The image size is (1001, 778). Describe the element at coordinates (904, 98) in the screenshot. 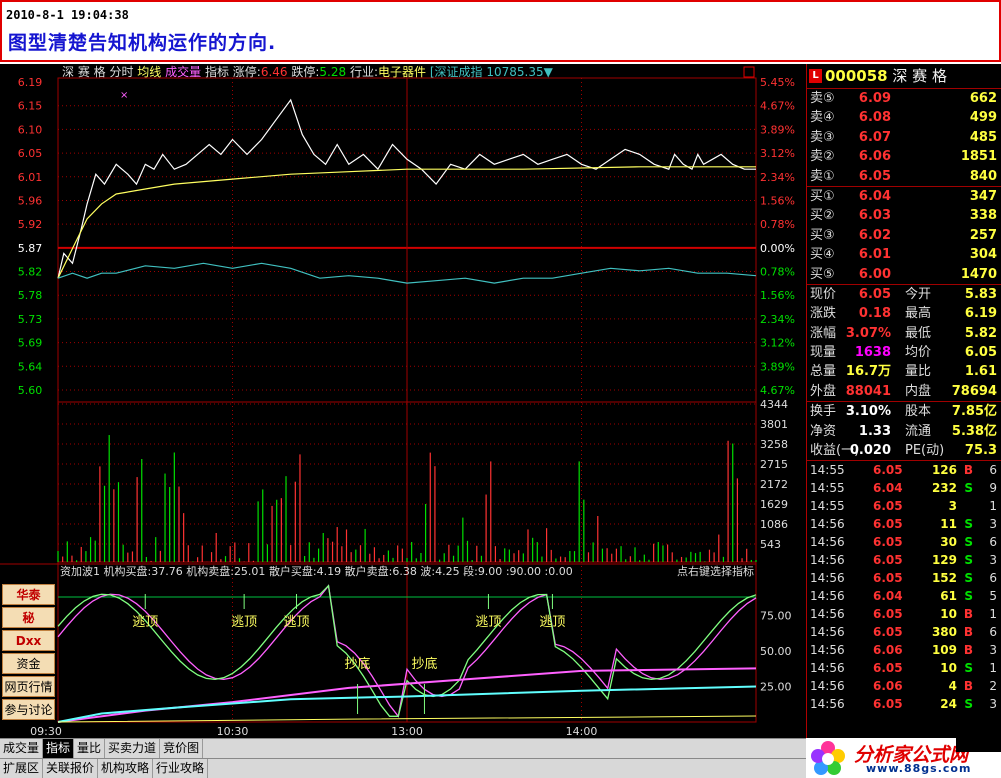

I see `ask-row: 卖⑤ 6.09 662` at that location.